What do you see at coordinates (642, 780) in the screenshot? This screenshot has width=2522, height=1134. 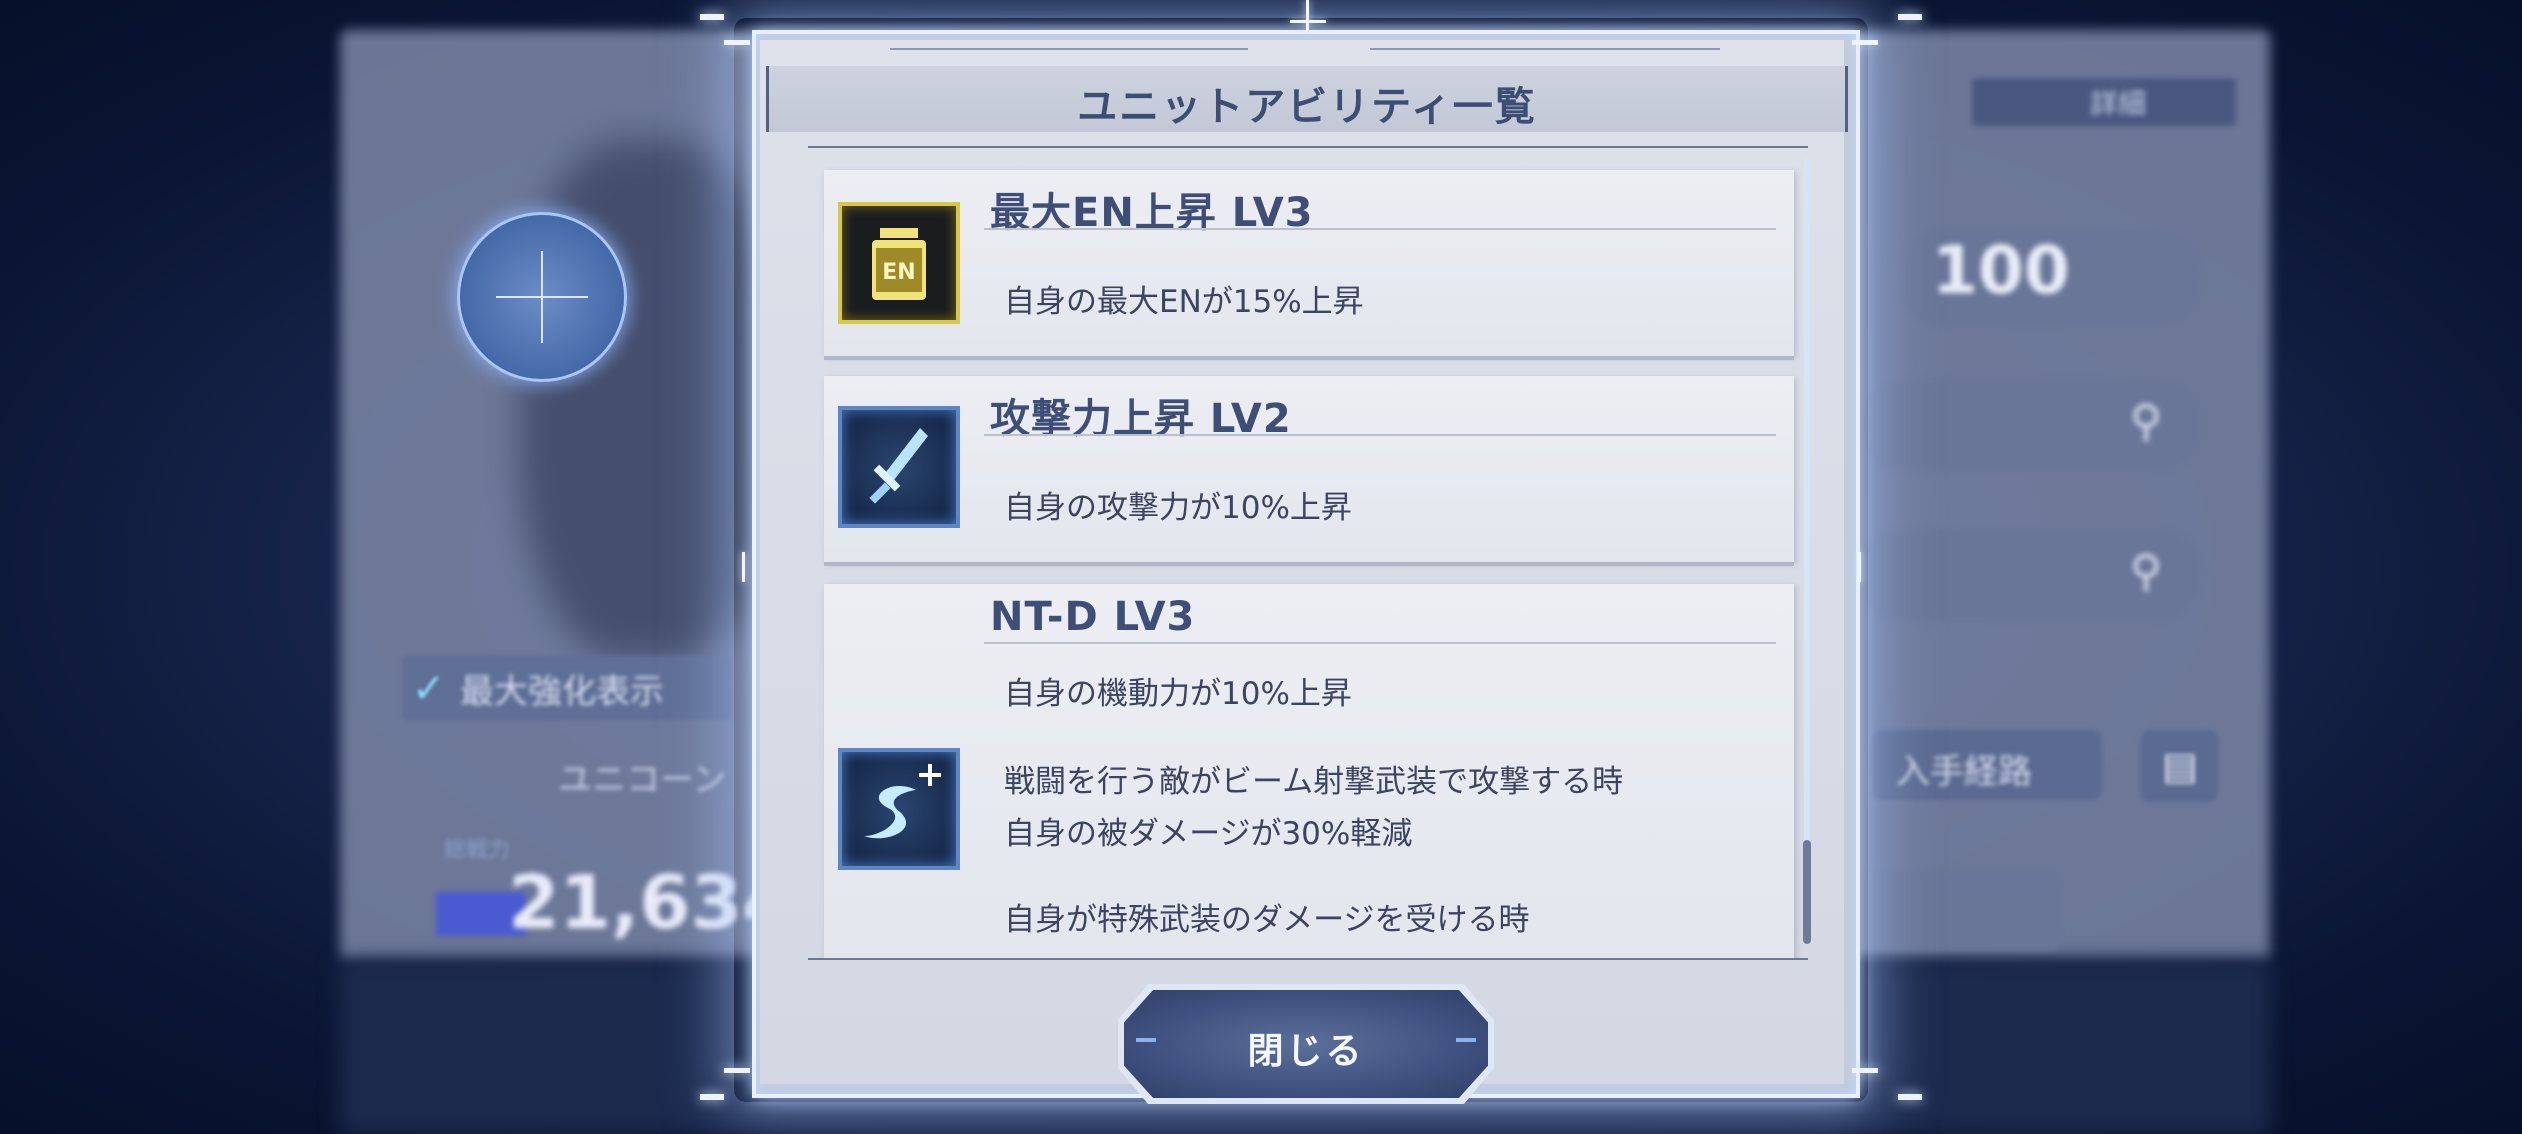 I see `background-unit-name: ユニコーン` at bounding box center [642, 780].